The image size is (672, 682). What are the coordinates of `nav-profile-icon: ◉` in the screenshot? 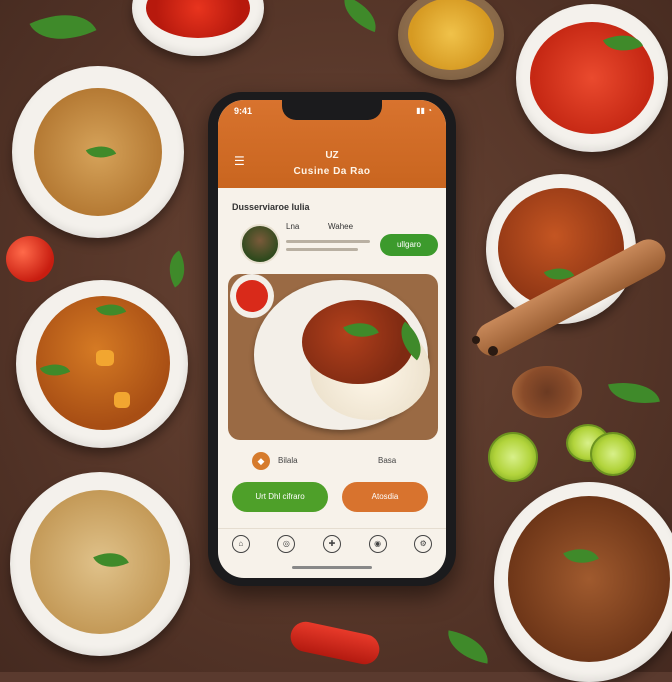 It's located at (377, 544).